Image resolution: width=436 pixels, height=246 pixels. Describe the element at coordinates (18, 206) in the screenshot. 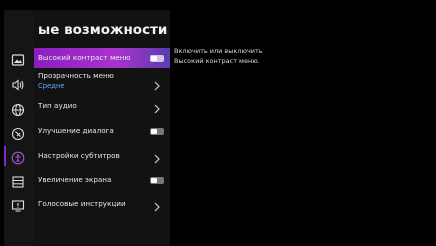

I see `help-icon` at that location.